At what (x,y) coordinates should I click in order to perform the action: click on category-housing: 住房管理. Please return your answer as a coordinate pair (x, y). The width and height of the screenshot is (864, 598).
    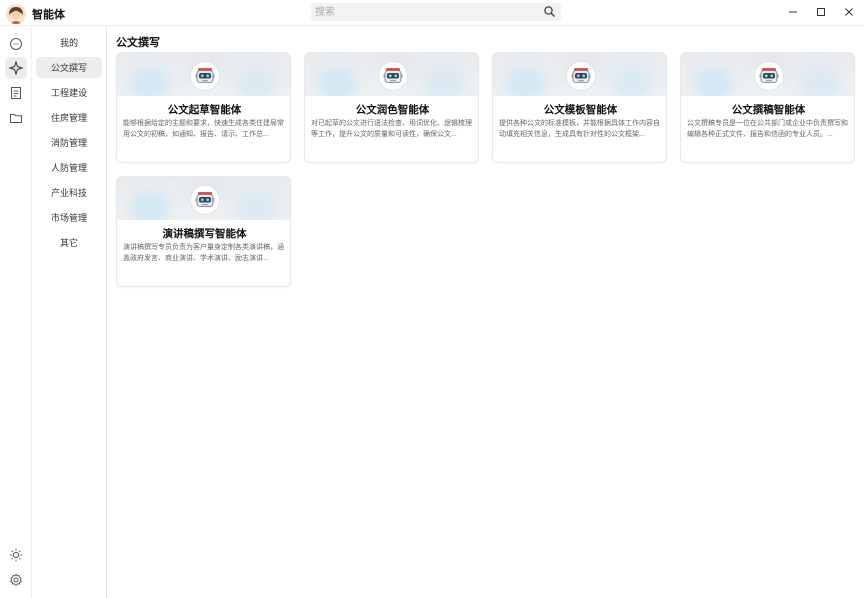
    Looking at the image, I should click on (69, 117).